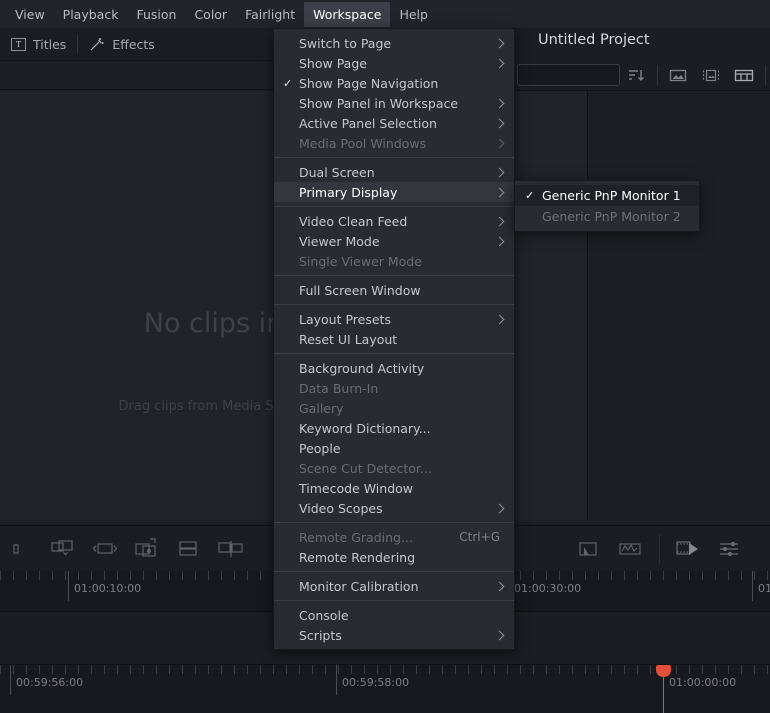 This screenshot has width=770, height=713. I want to click on list-view-icon, so click(744, 75).